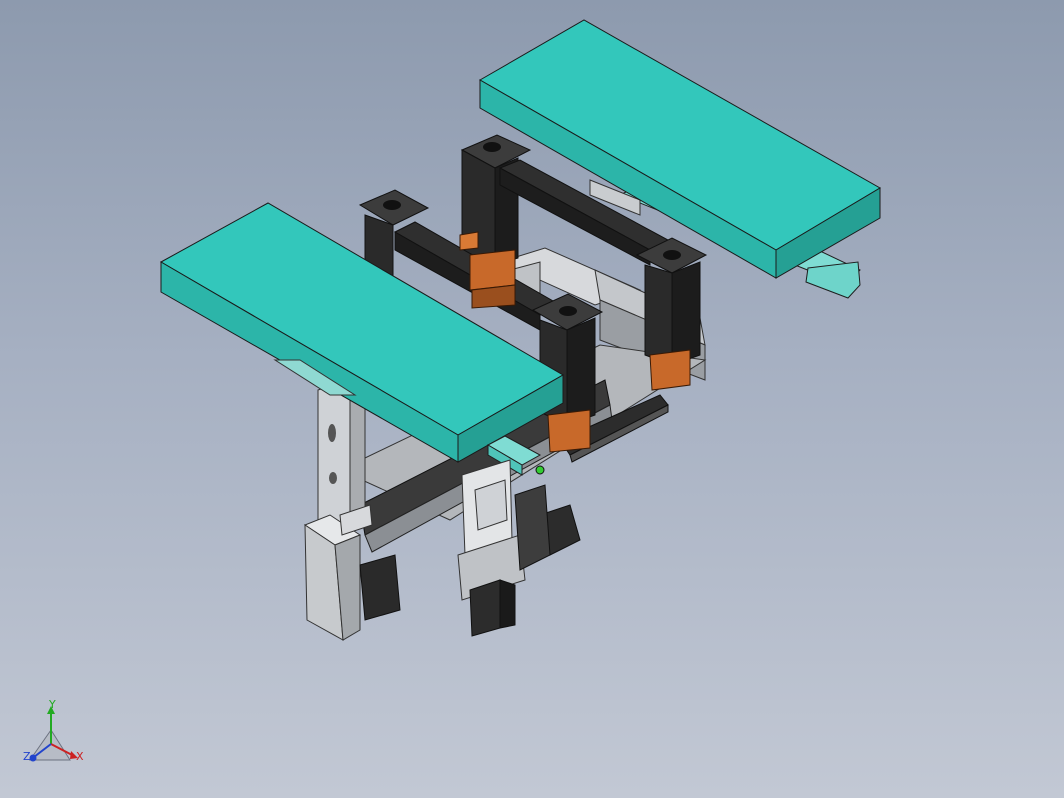 The height and width of the screenshot is (798, 1064). What do you see at coordinates (519, 548) in the screenshot?
I see `z-axis-module` at bounding box center [519, 548].